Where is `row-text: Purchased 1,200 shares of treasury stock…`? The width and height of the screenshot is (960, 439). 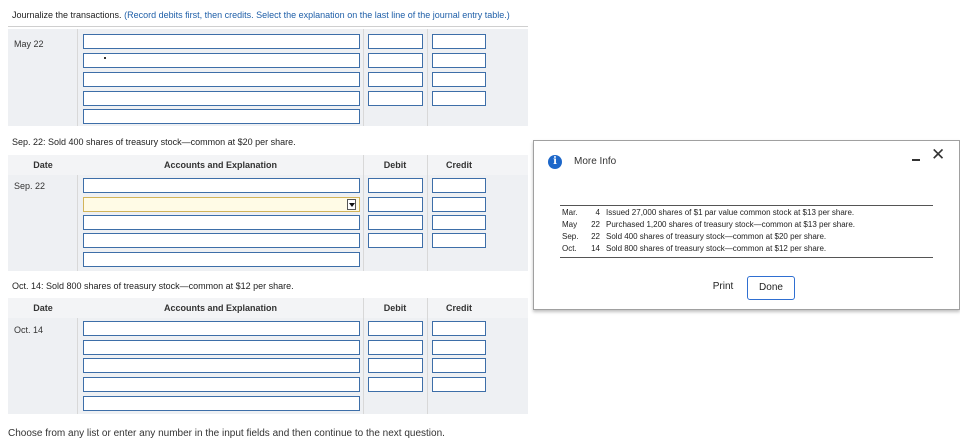 row-text: Purchased 1,200 shares of treasury stock… is located at coordinates (731, 224).